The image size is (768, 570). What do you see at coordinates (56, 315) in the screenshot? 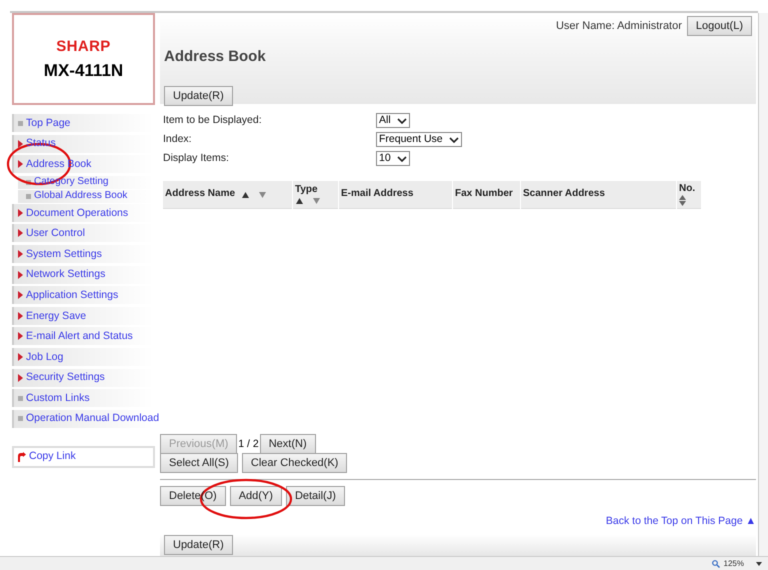
I see `sidebar-item-label: Energy Save` at bounding box center [56, 315].